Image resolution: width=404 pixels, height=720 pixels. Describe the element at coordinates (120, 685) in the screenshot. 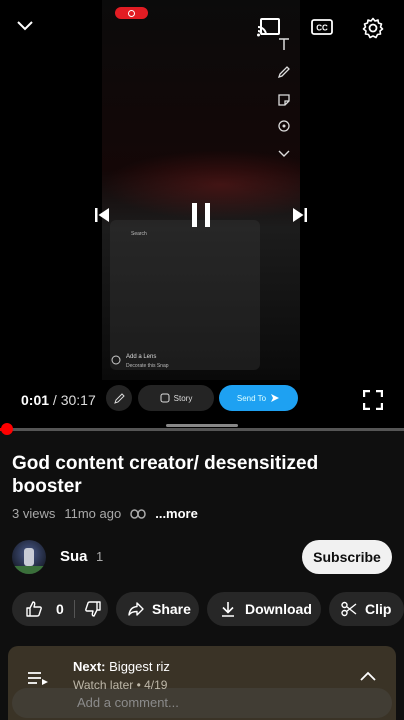

I see `next-subtitle: Watch later • 4/19` at that location.